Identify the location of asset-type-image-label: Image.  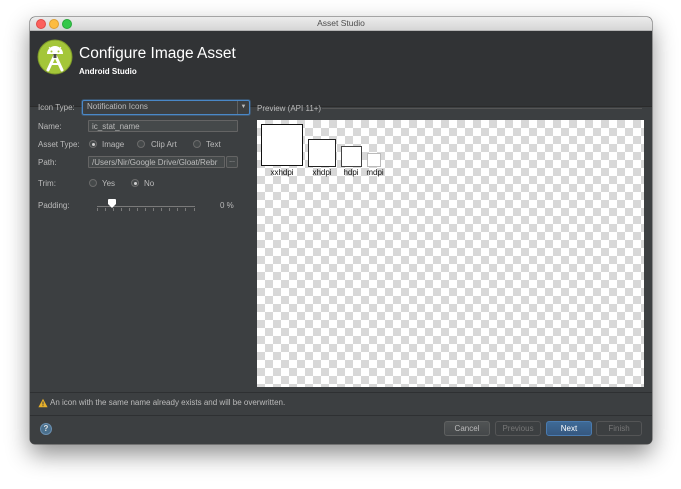
(113, 144).